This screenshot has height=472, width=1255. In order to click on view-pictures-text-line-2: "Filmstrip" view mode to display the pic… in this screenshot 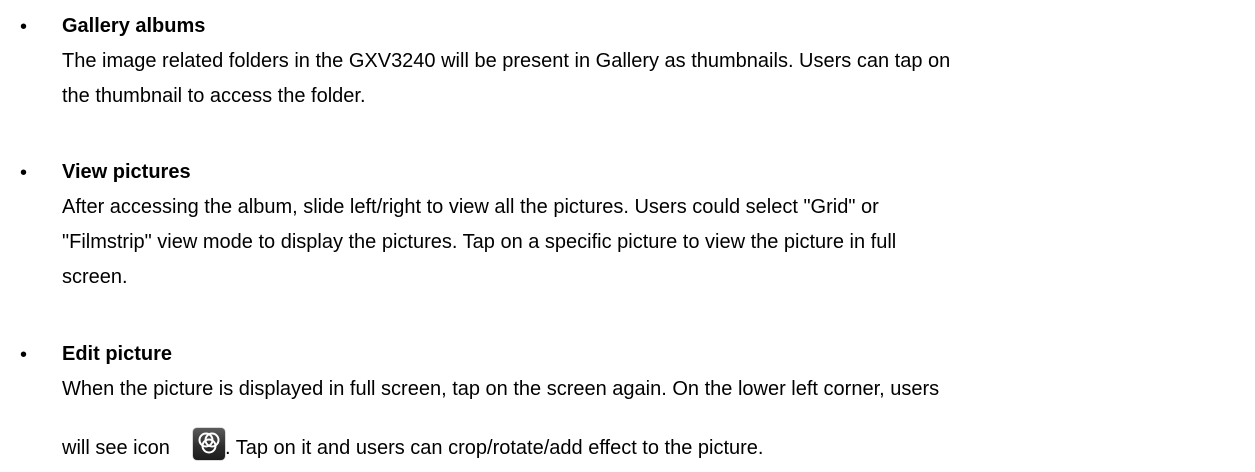, I will do `click(479, 242)`.